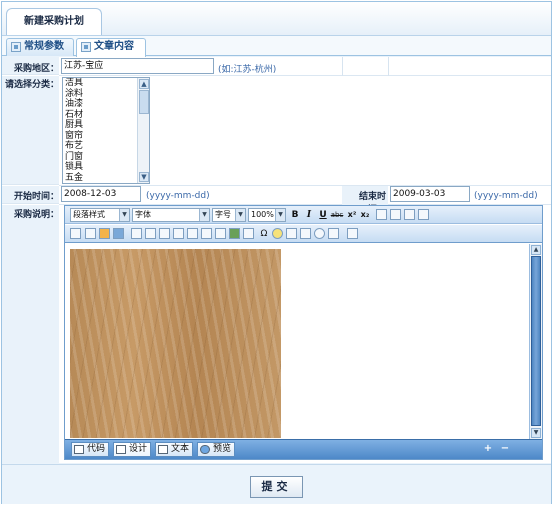 The image size is (553, 505). Describe the element at coordinates (506, 196) in the screenshot. I see `end-time-hint: (yyyy-mm-dd)` at that location.